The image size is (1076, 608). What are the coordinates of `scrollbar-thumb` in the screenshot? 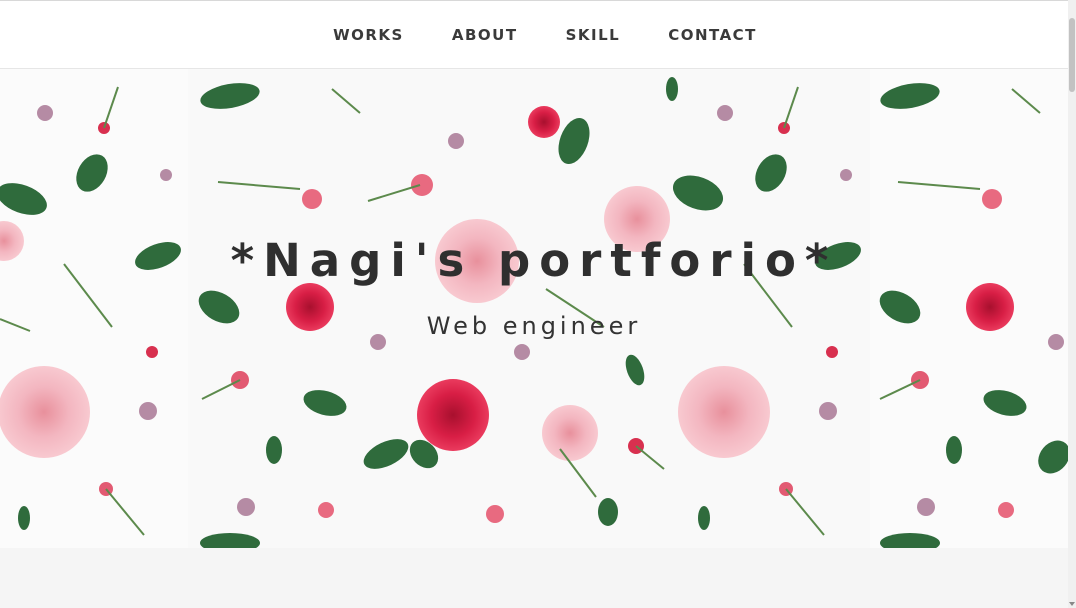 It's located at (1072, 55).